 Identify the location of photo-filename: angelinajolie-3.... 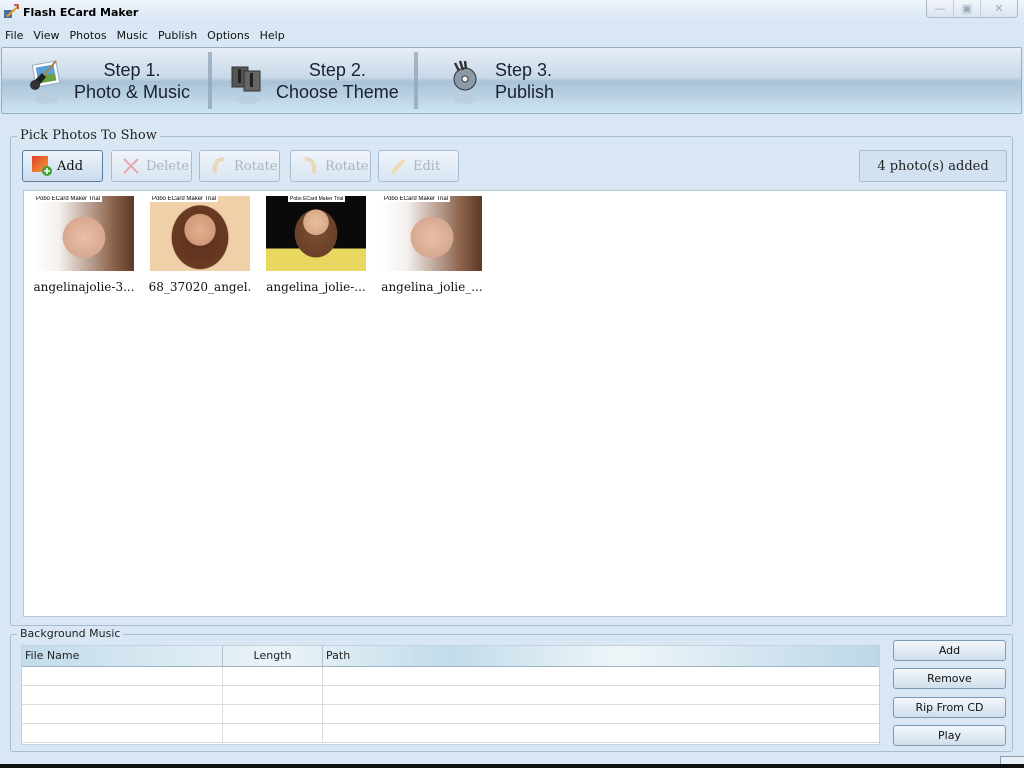
(84, 287).